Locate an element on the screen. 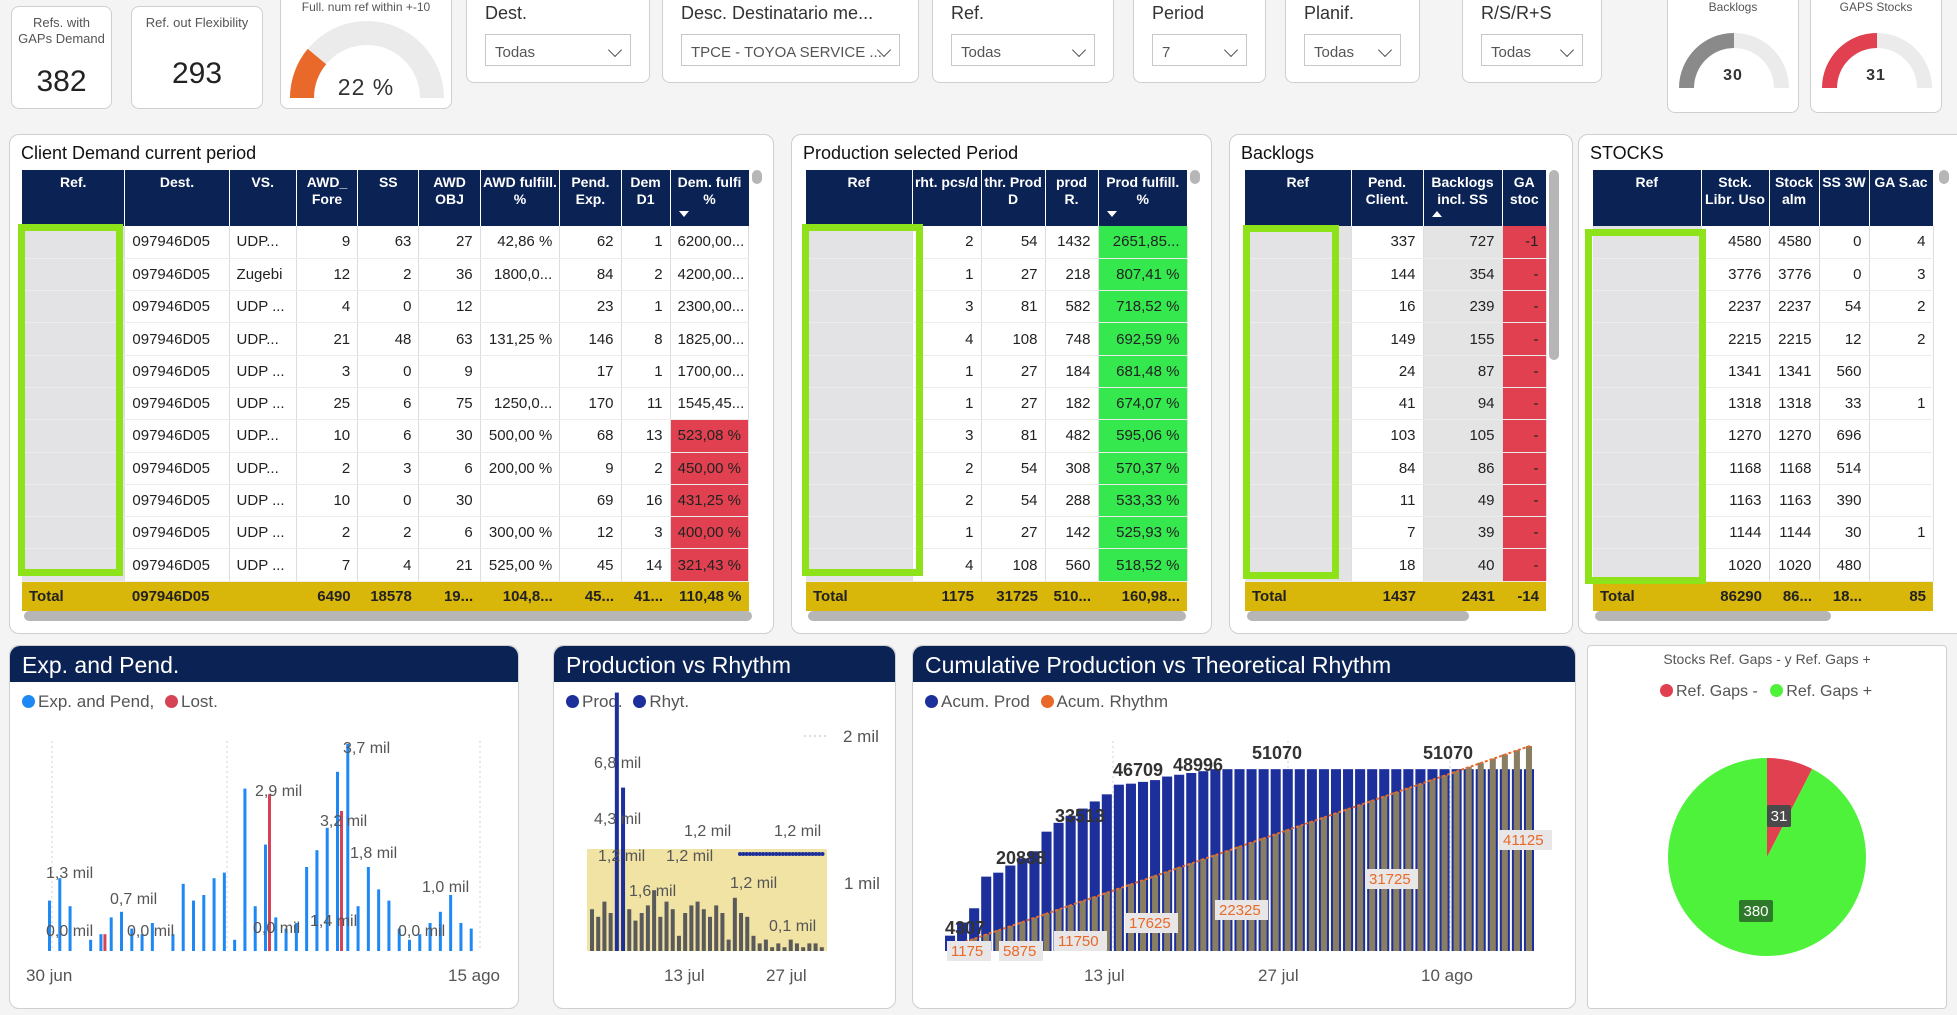 The width and height of the screenshot is (1957, 1015). data-label: 1,0 mil is located at coordinates (445, 887).